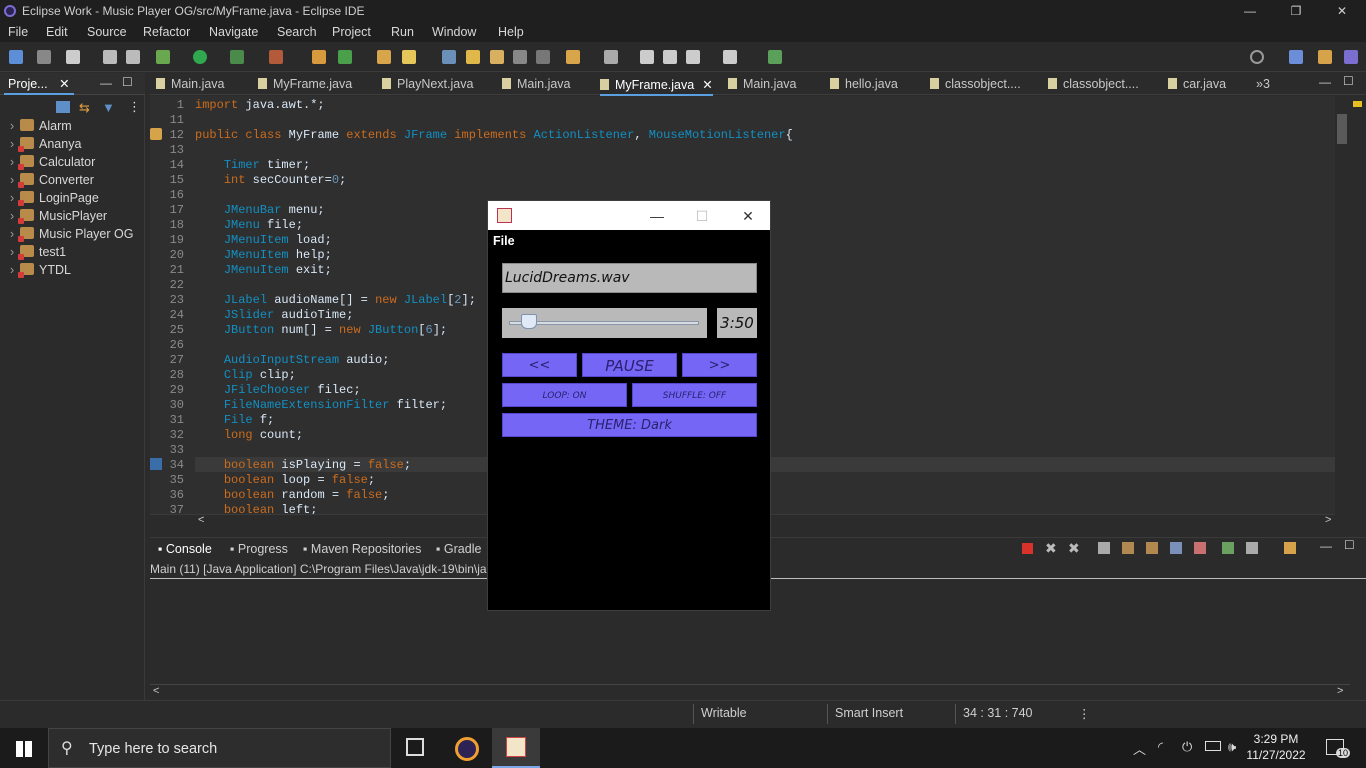 This screenshot has height=768, width=1366. I want to click on code-line: boolean left;, so click(256, 508).